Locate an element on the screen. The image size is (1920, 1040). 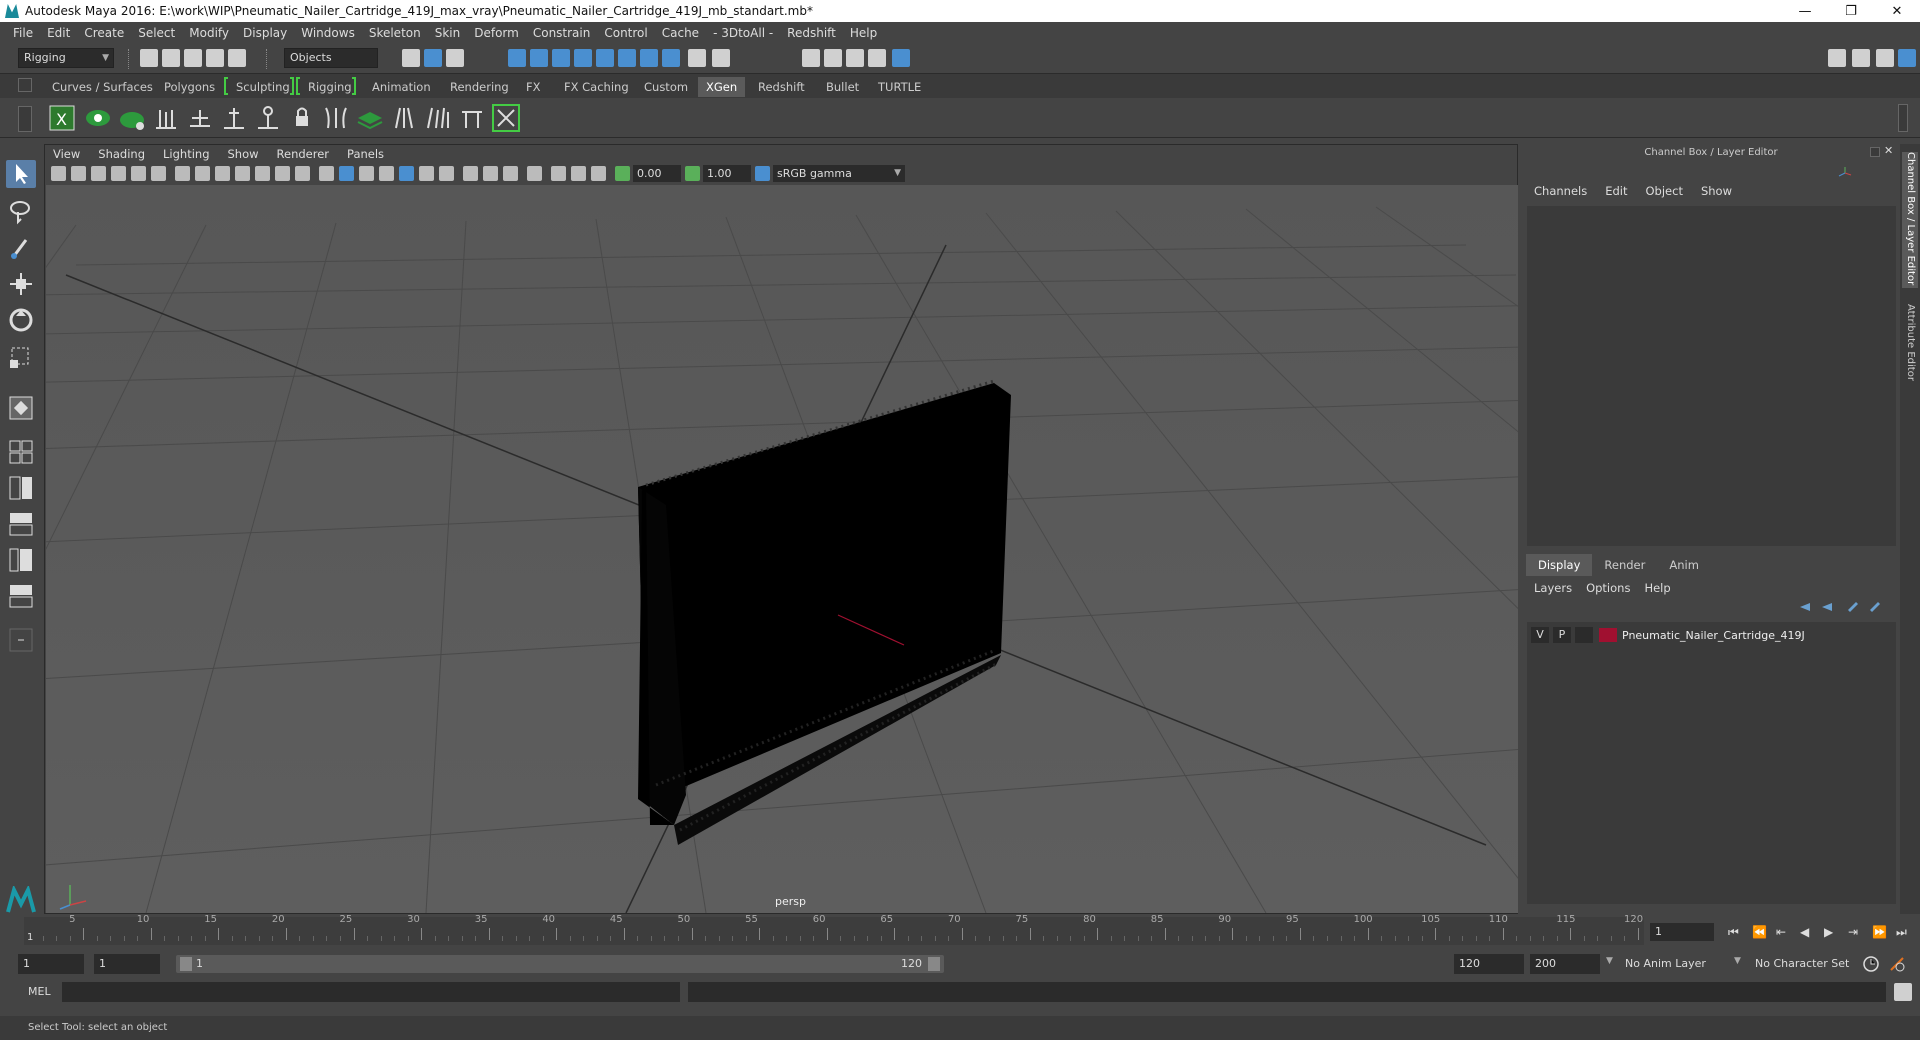
auto-key-icon is located at coordinates (1871, 964).